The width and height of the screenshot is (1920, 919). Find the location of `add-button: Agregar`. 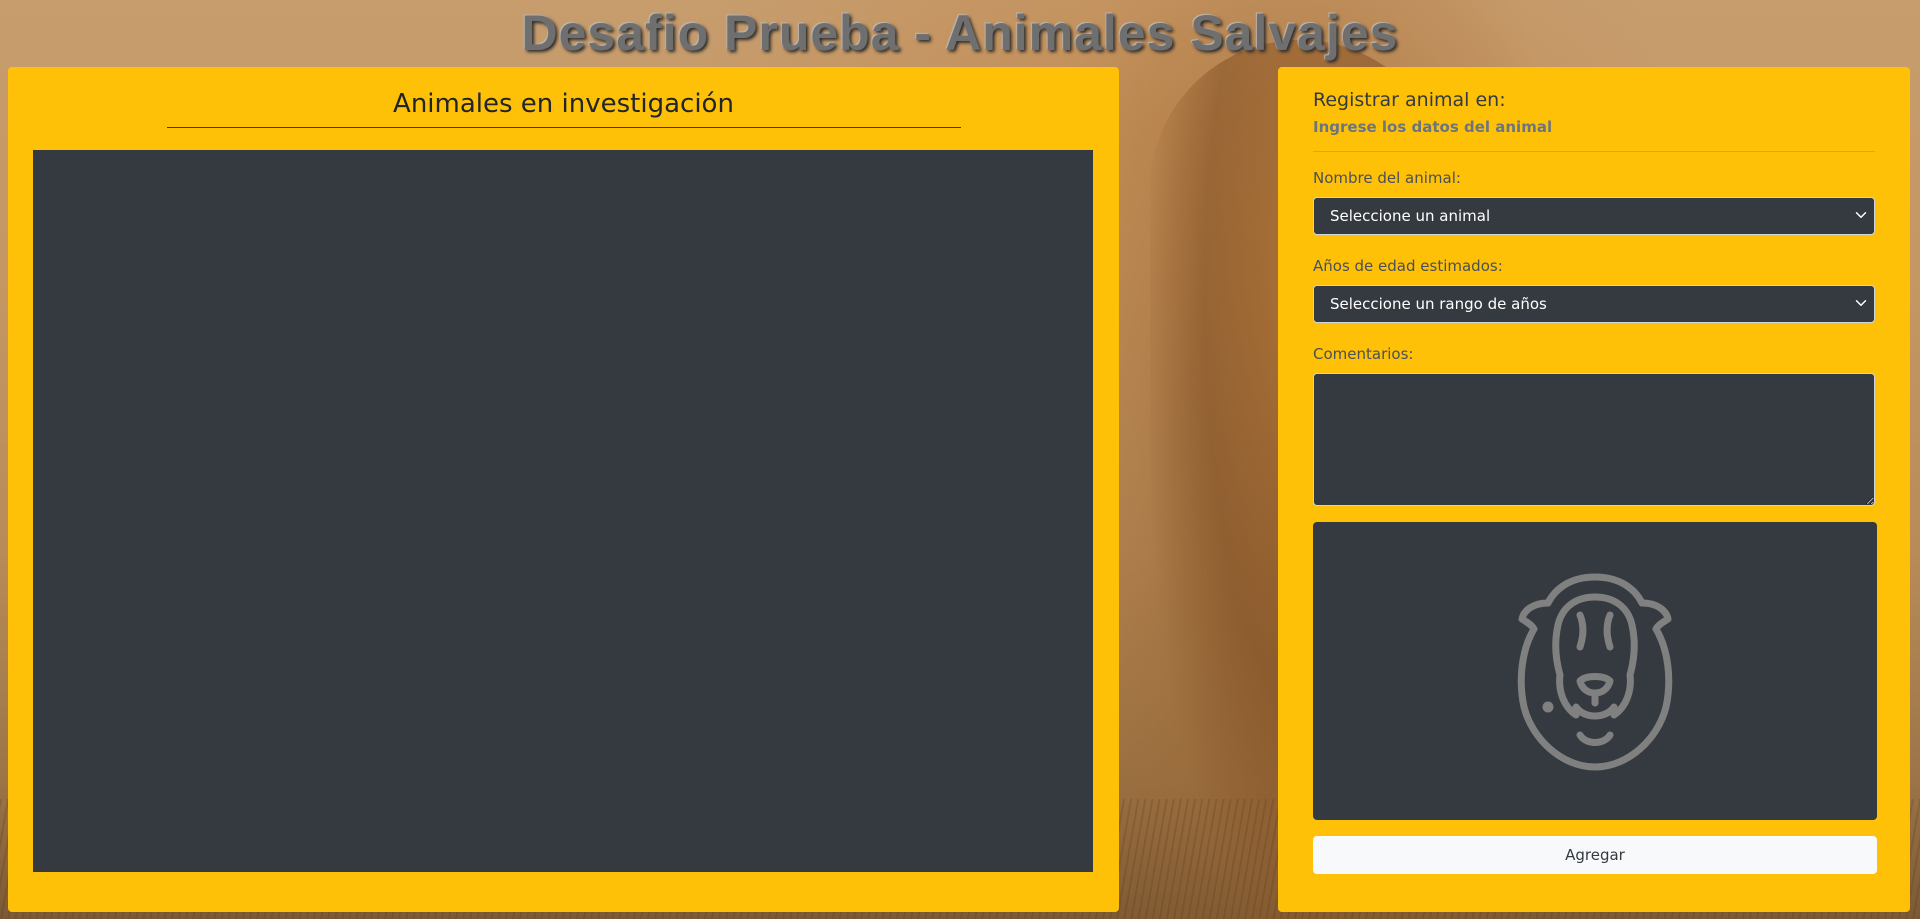

add-button: Agregar is located at coordinates (1595, 855).